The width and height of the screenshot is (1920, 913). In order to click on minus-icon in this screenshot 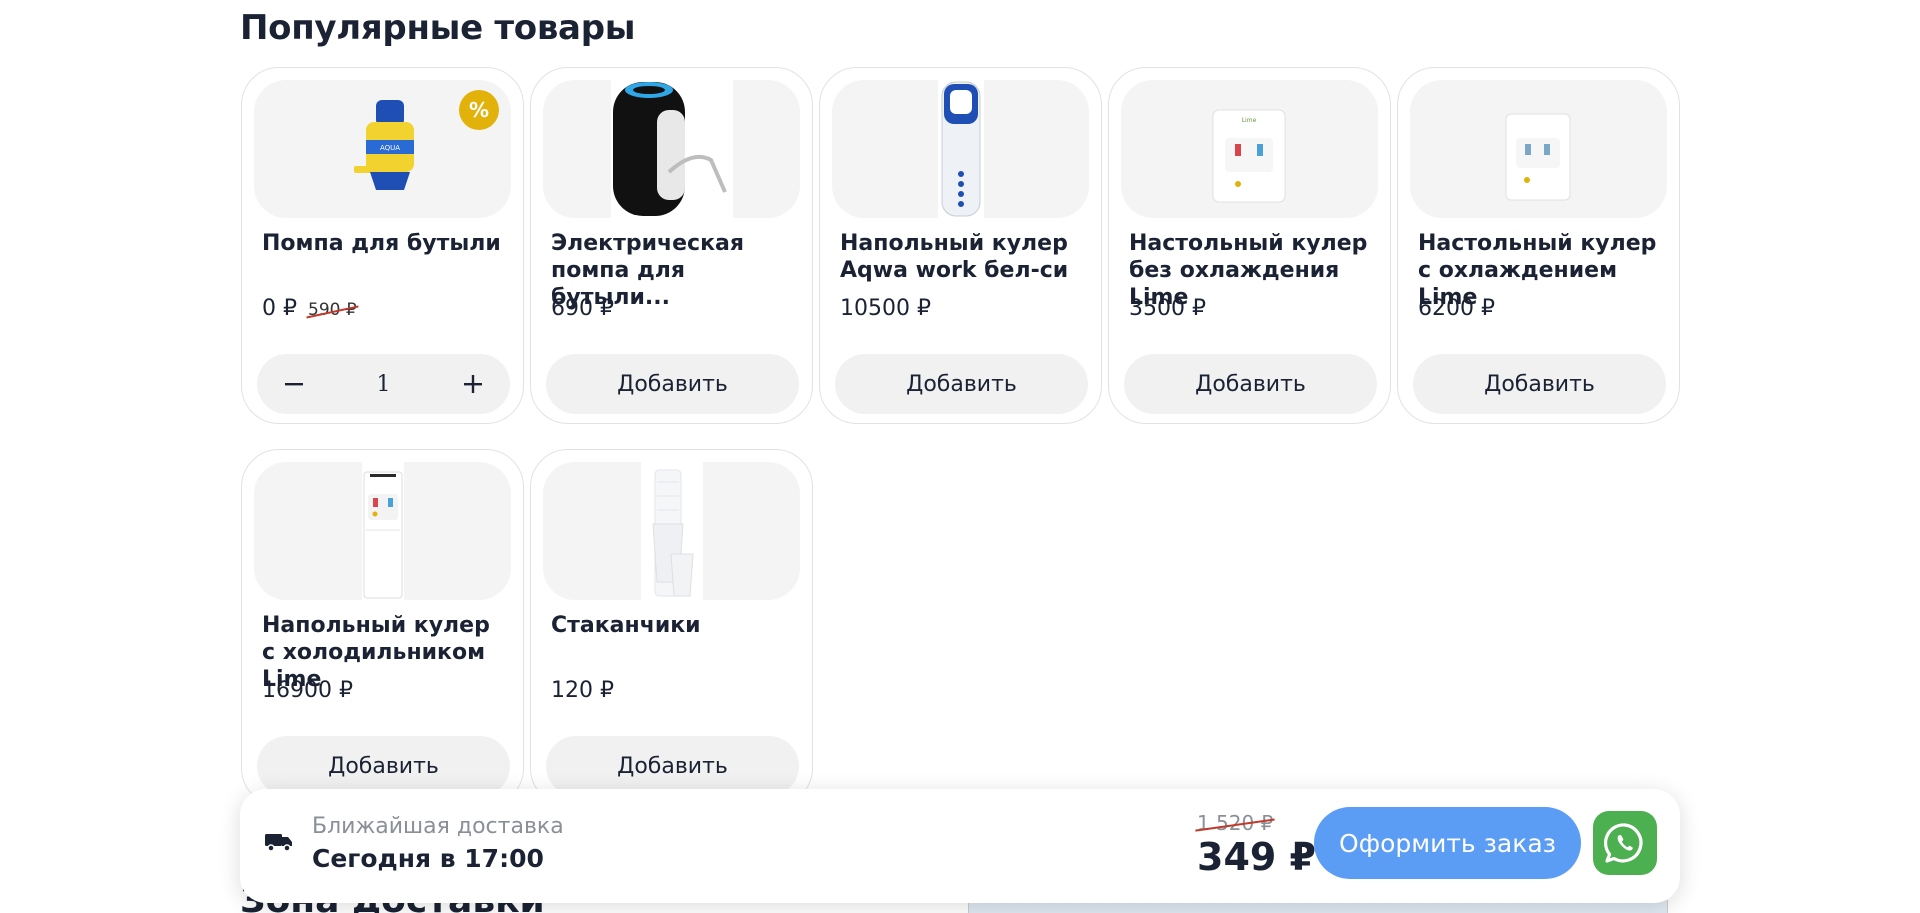, I will do `click(294, 384)`.